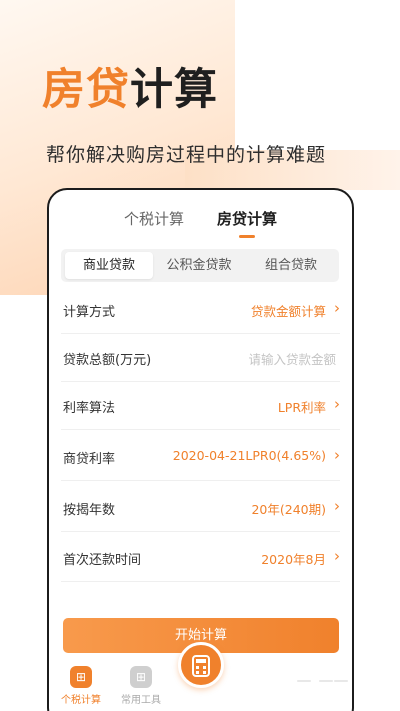 This screenshot has width=400, height=711. I want to click on row-commercial-rate: 商贷利率 2020-04-21LPR0(4.65%) ›, so click(200, 457).